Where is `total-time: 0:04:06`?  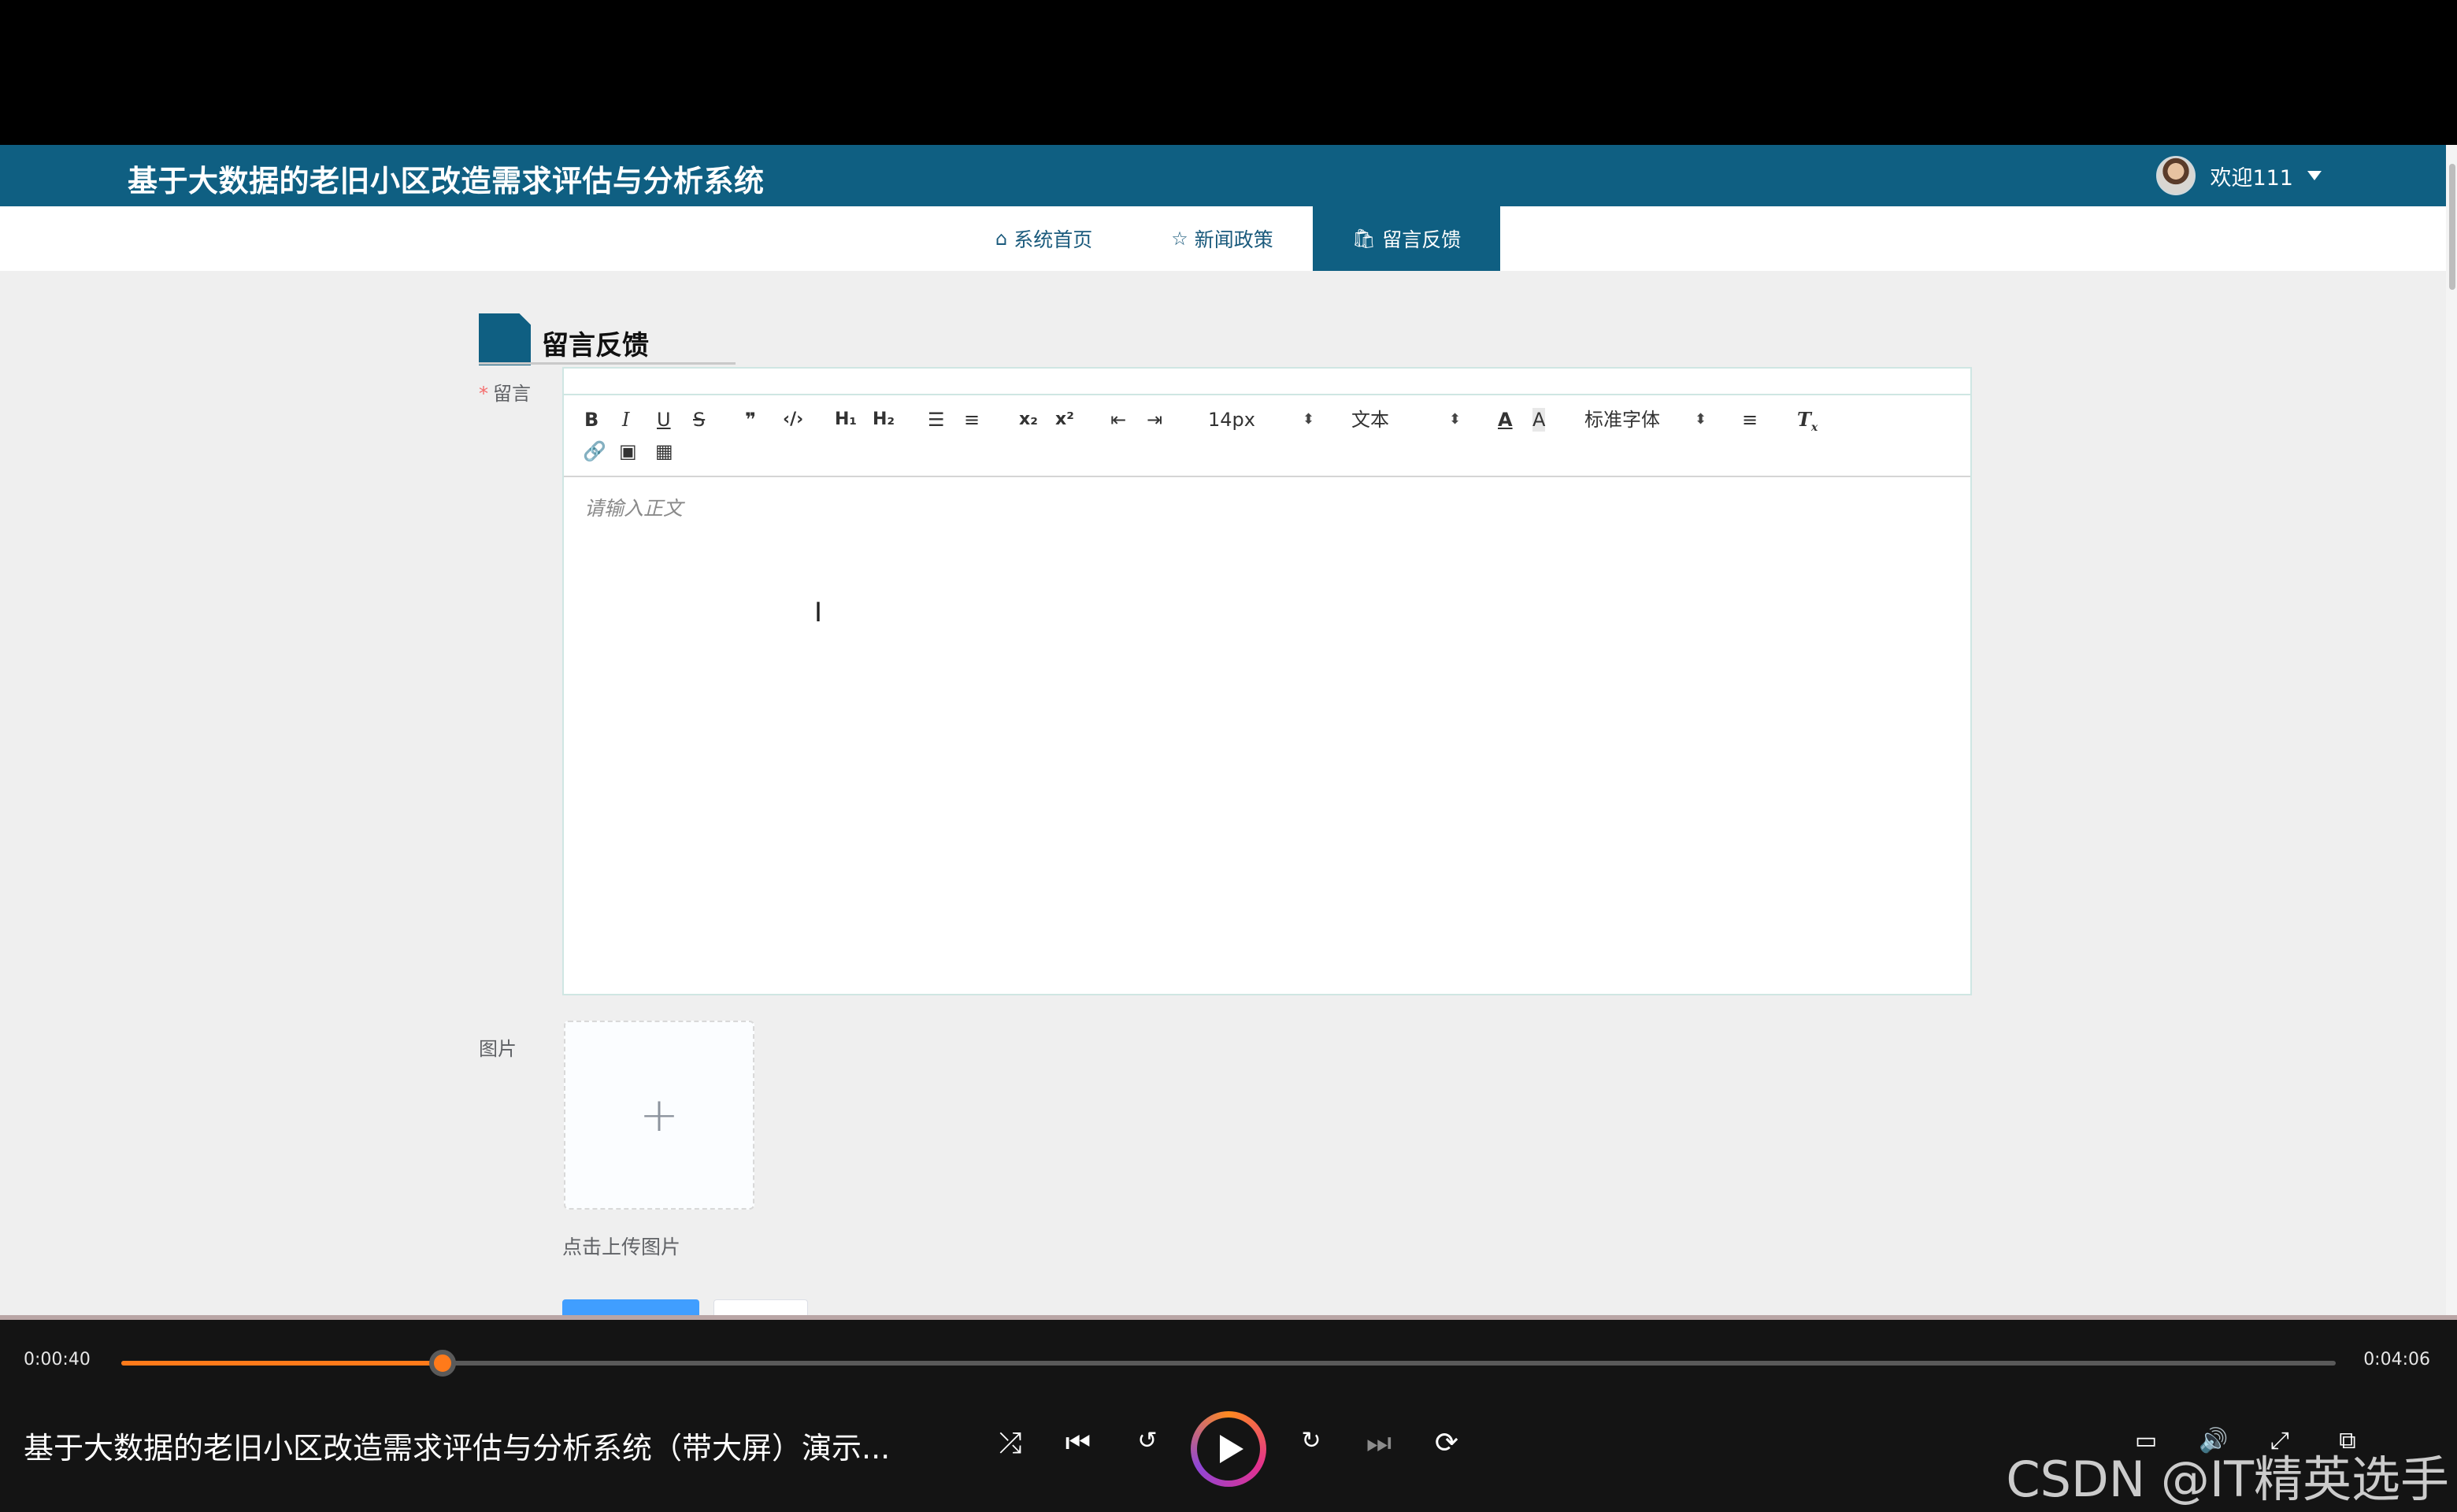 total-time: 0:04:06 is located at coordinates (2396, 1359).